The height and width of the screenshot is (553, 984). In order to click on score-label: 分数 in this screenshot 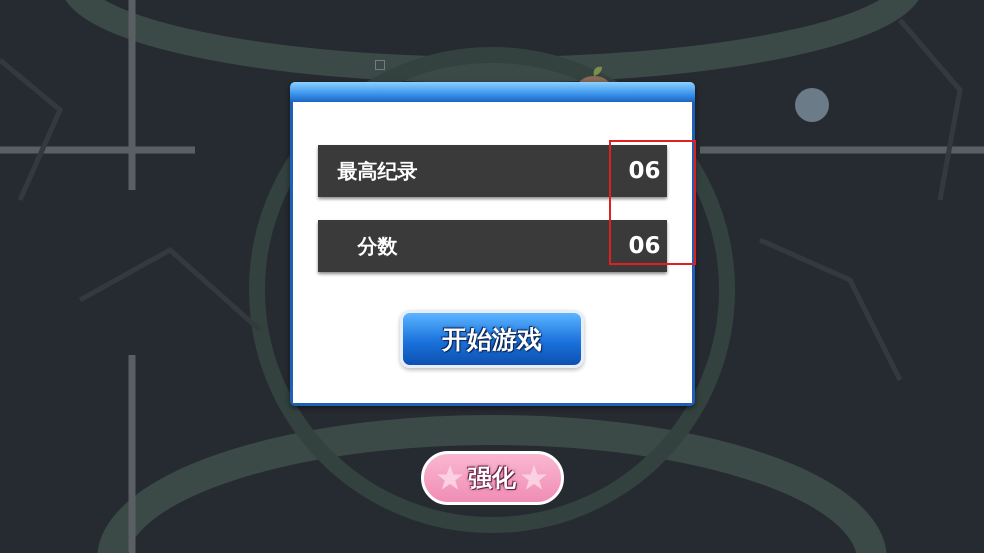, I will do `click(377, 246)`.